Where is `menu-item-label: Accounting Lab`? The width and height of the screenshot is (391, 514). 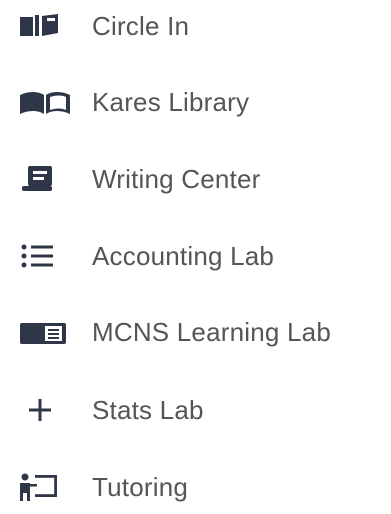 menu-item-label: Accounting Lab is located at coordinates (183, 256).